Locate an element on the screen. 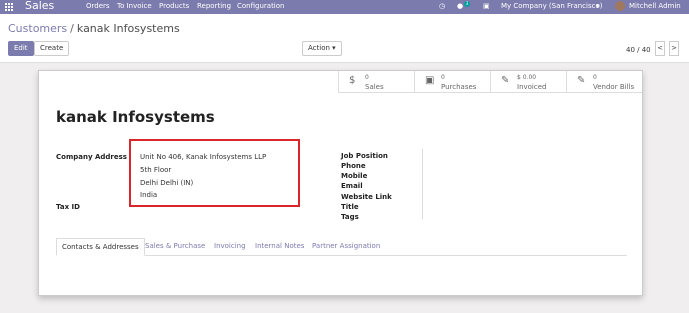 The height and width of the screenshot is (313, 689). title-label: Title is located at coordinates (350, 207).